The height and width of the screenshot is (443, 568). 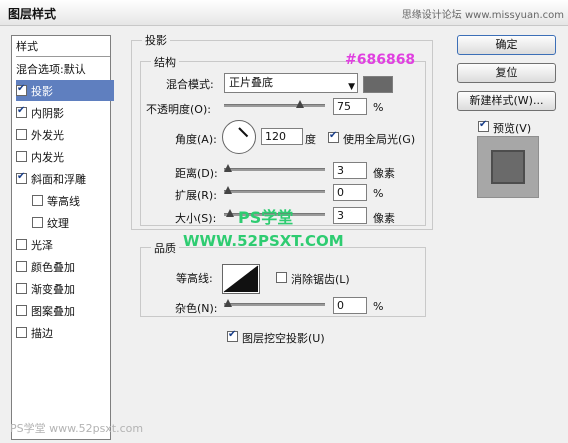 I want to click on size-input: 3, so click(x=350, y=215).